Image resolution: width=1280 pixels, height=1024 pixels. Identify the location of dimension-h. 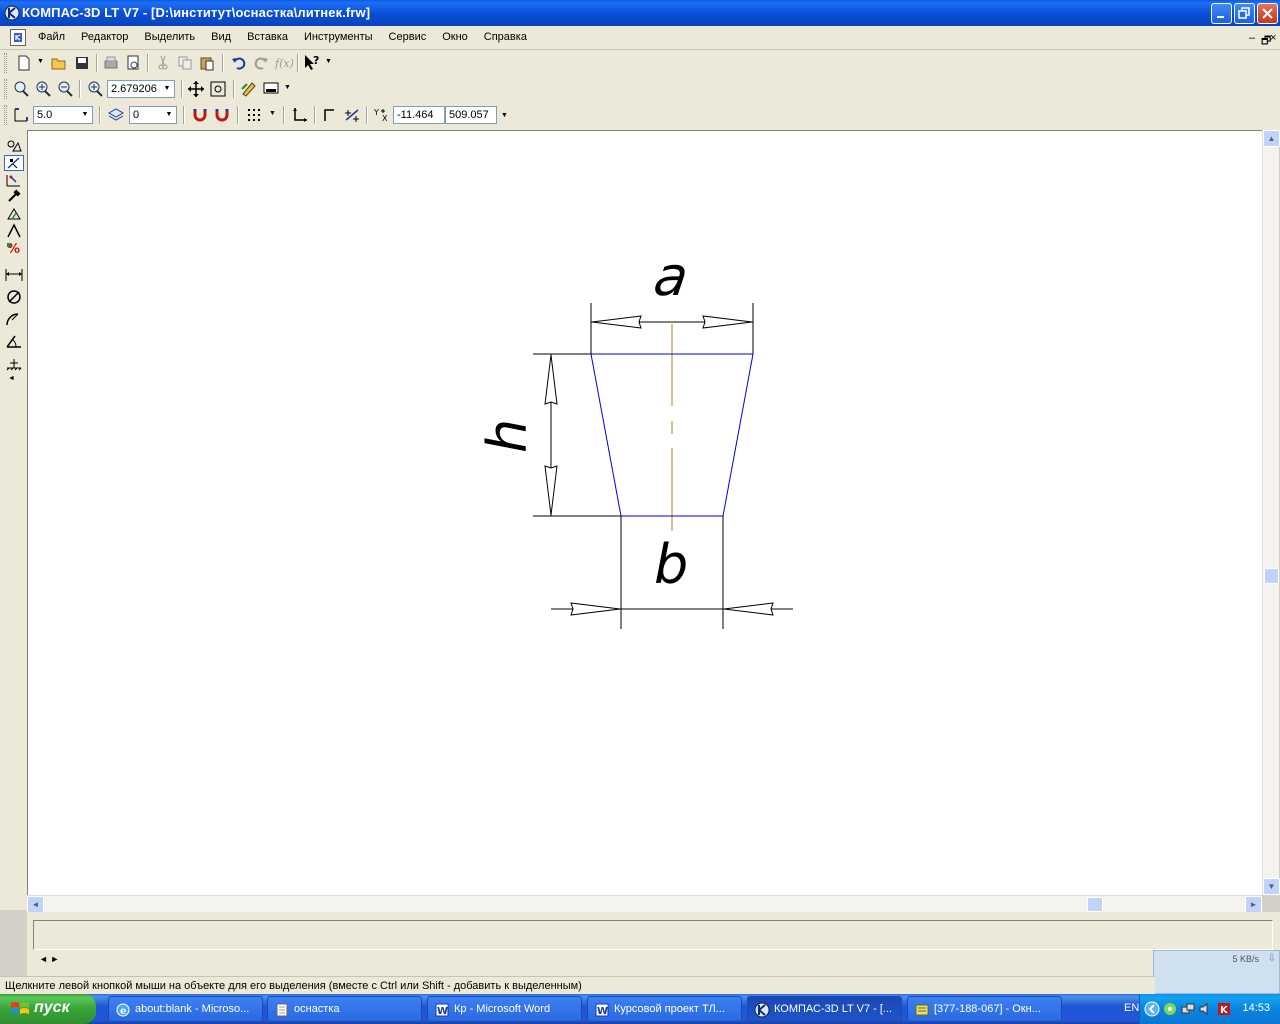
(577, 435).